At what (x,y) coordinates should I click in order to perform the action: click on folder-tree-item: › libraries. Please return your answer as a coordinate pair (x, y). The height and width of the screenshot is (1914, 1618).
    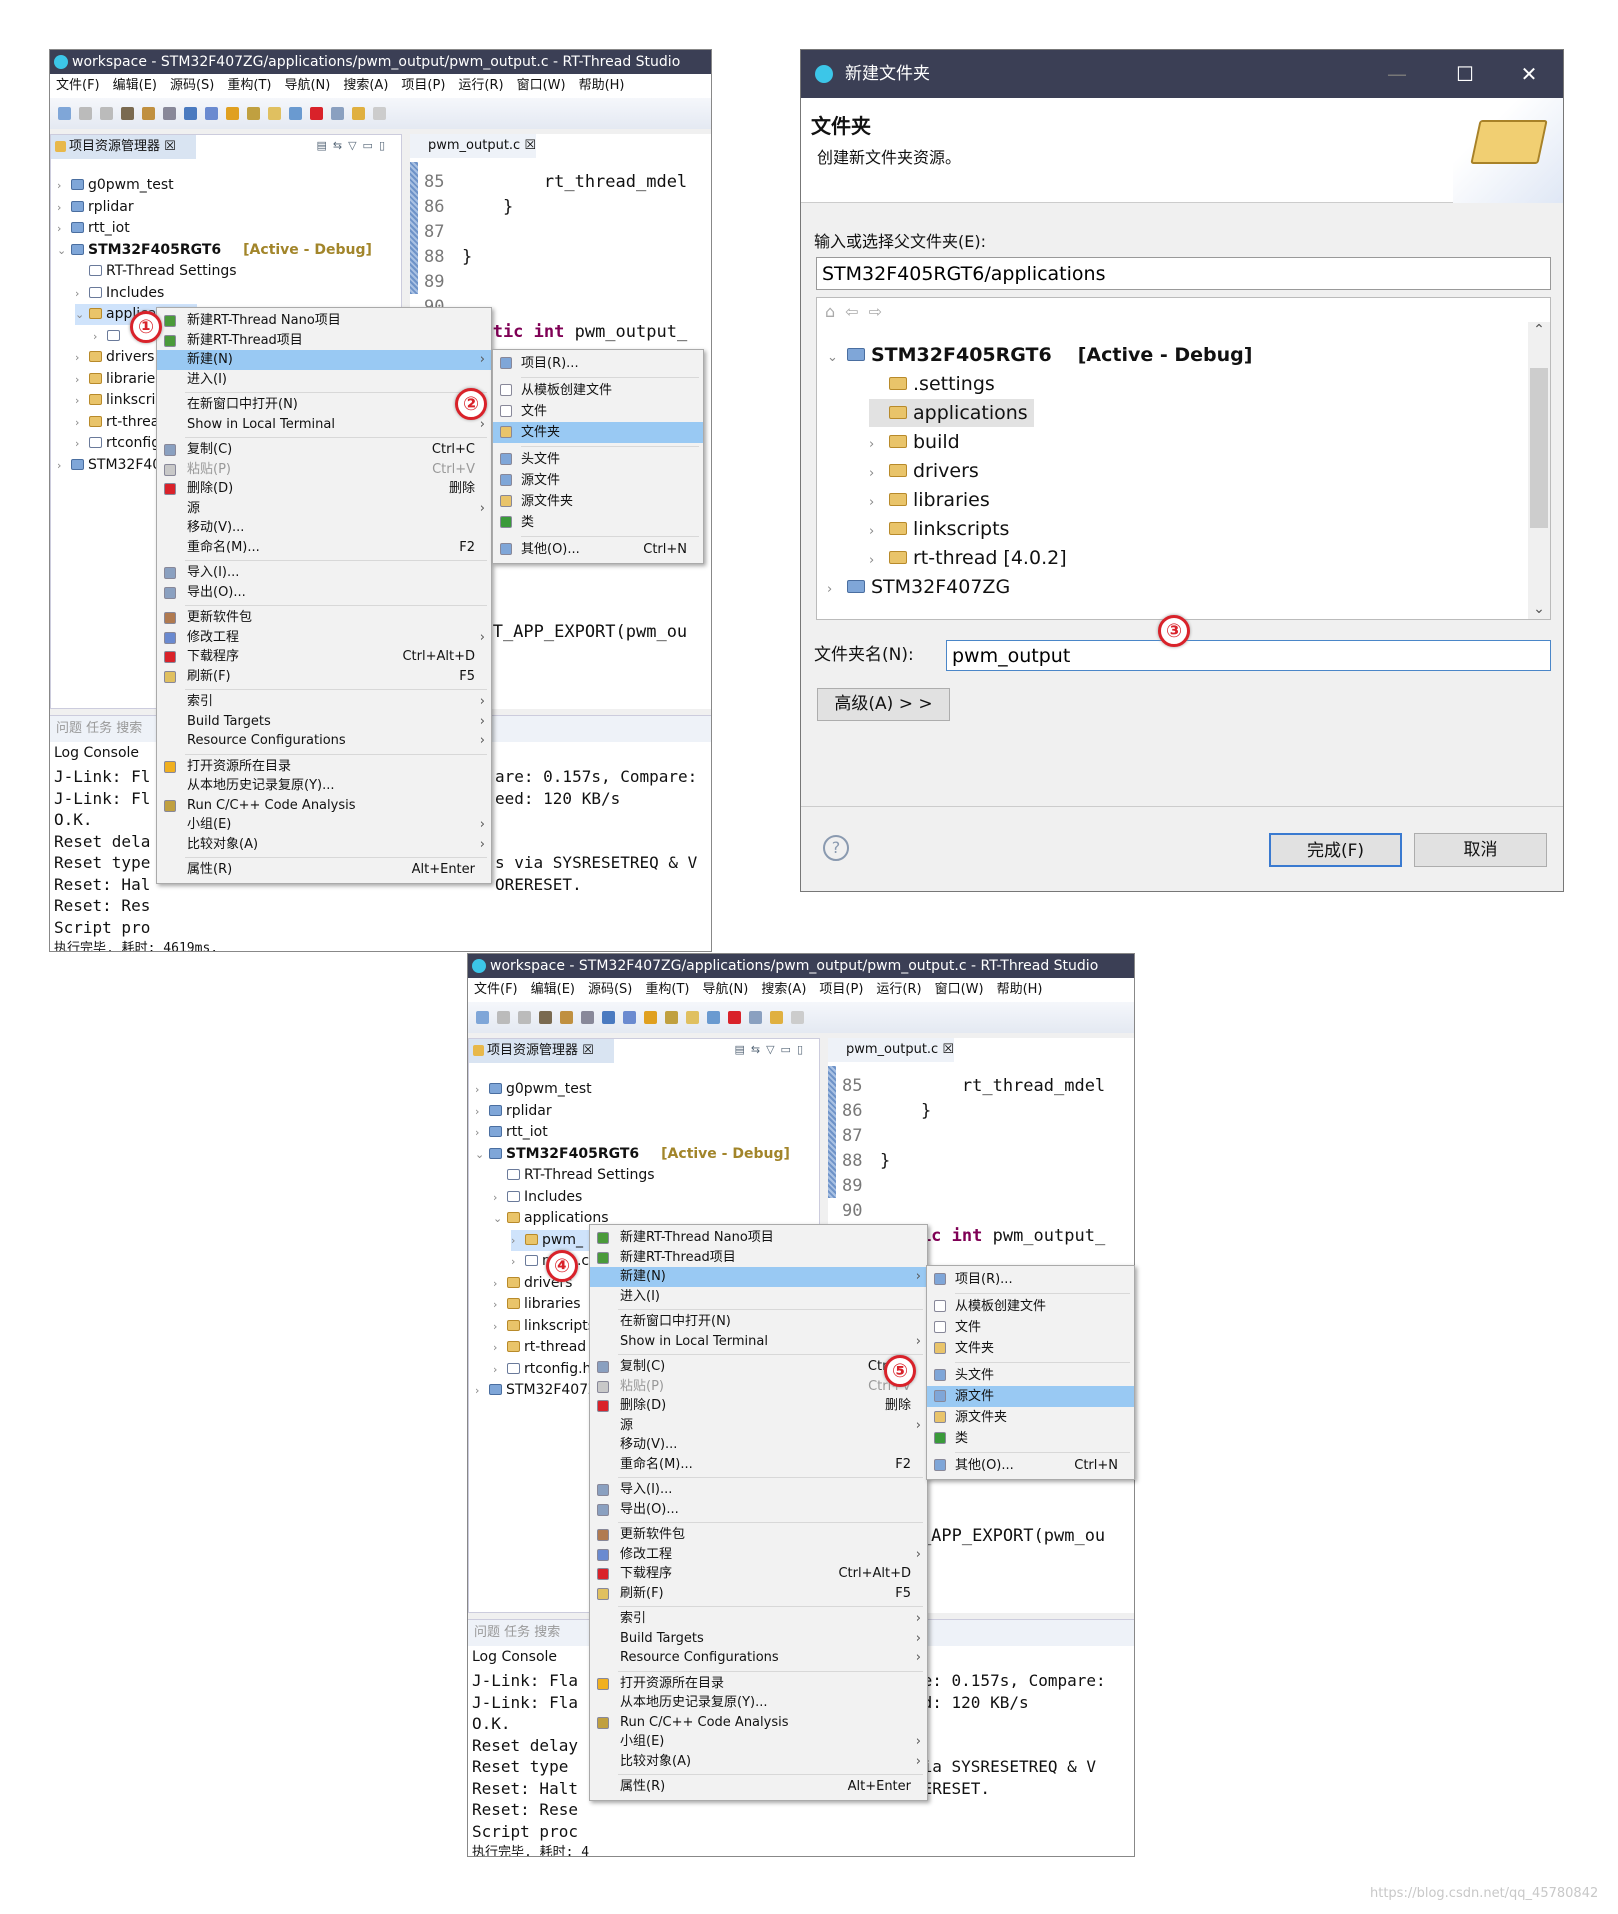
    Looking at the image, I should click on (932, 500).